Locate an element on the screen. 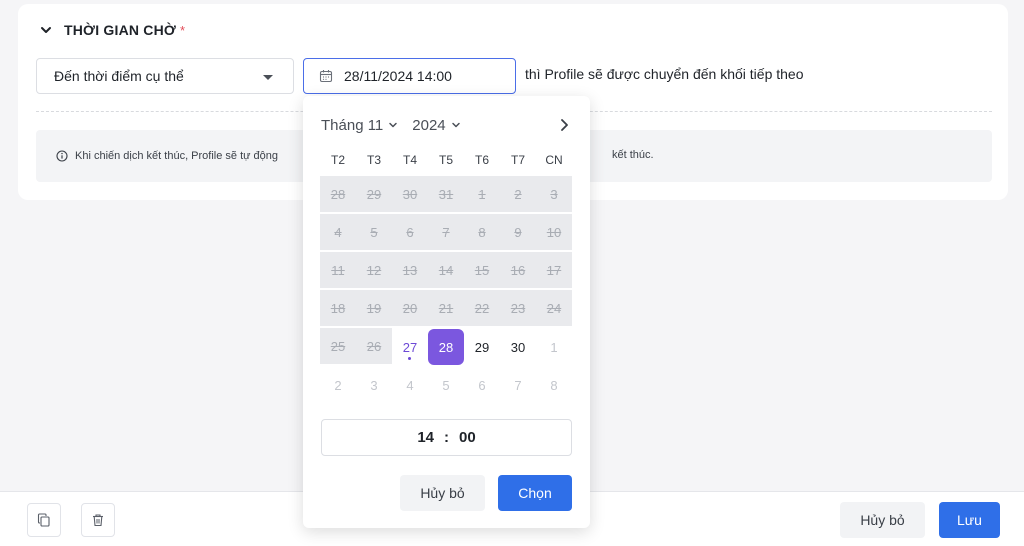 This screenshot has width=1024, height=546. copy-button is located at coordinates (44, 520).